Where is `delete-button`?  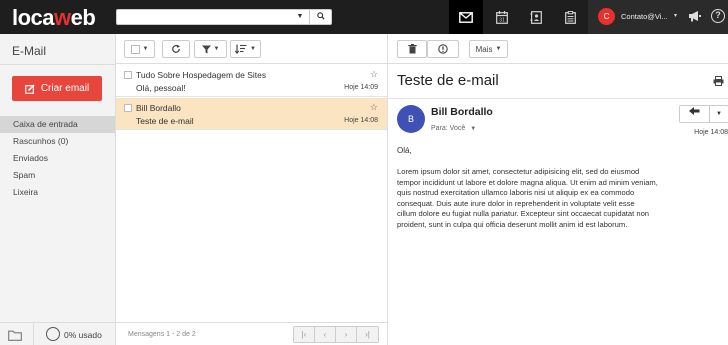
delete-button is located at coordinates (412, 49).